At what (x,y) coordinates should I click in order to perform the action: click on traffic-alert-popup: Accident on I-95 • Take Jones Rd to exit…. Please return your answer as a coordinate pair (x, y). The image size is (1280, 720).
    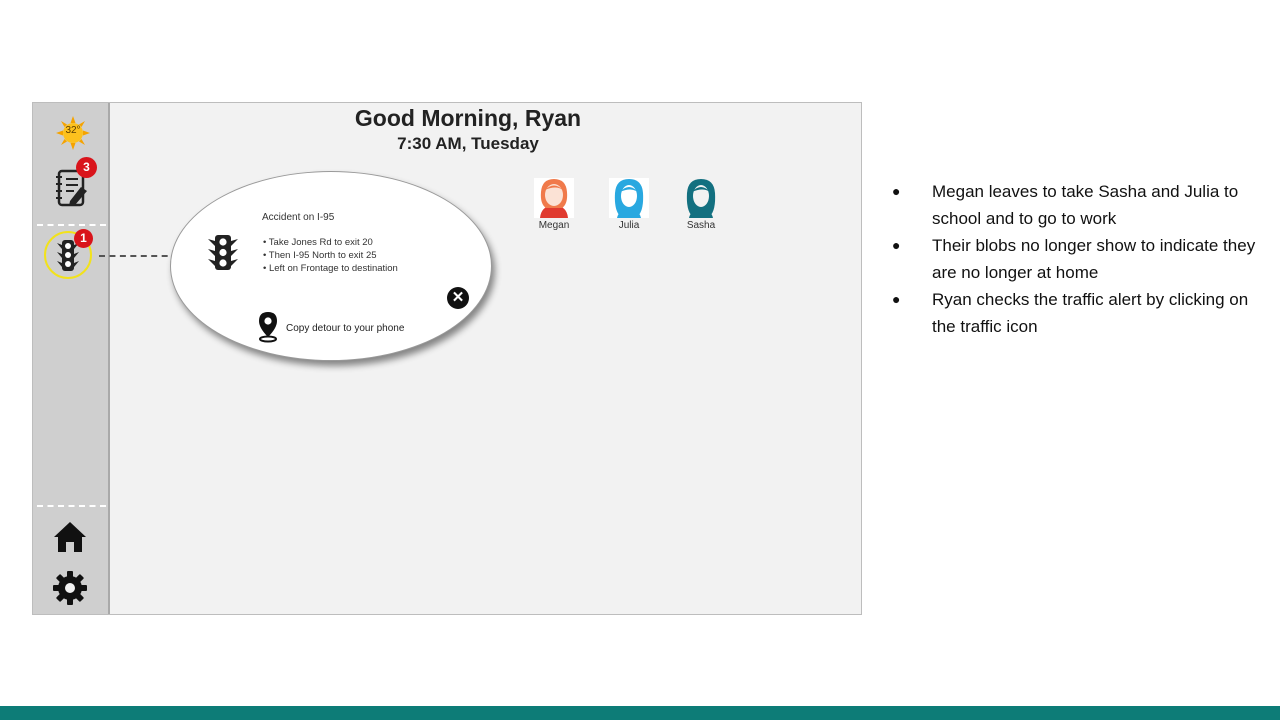
    Looking at the image, I should click on (331, 266).